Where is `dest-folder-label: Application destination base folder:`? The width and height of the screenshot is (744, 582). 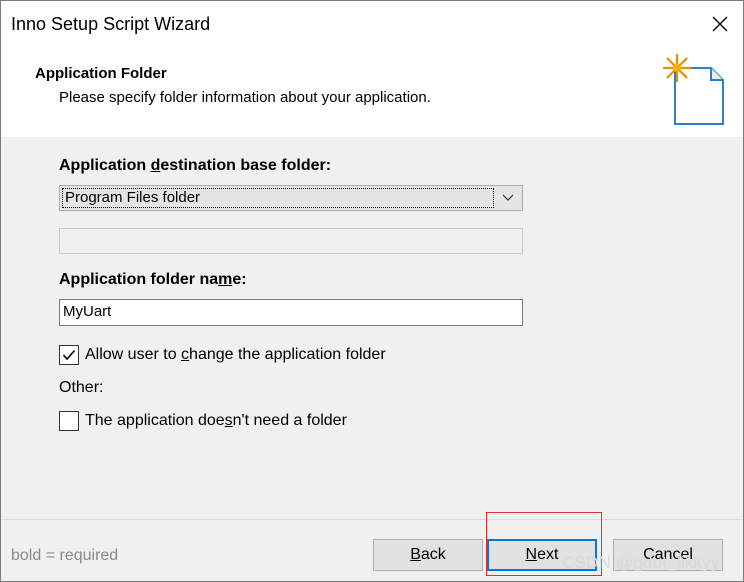
dest-folder-label: Application destination base folder: is located at coordinates (195, 166).